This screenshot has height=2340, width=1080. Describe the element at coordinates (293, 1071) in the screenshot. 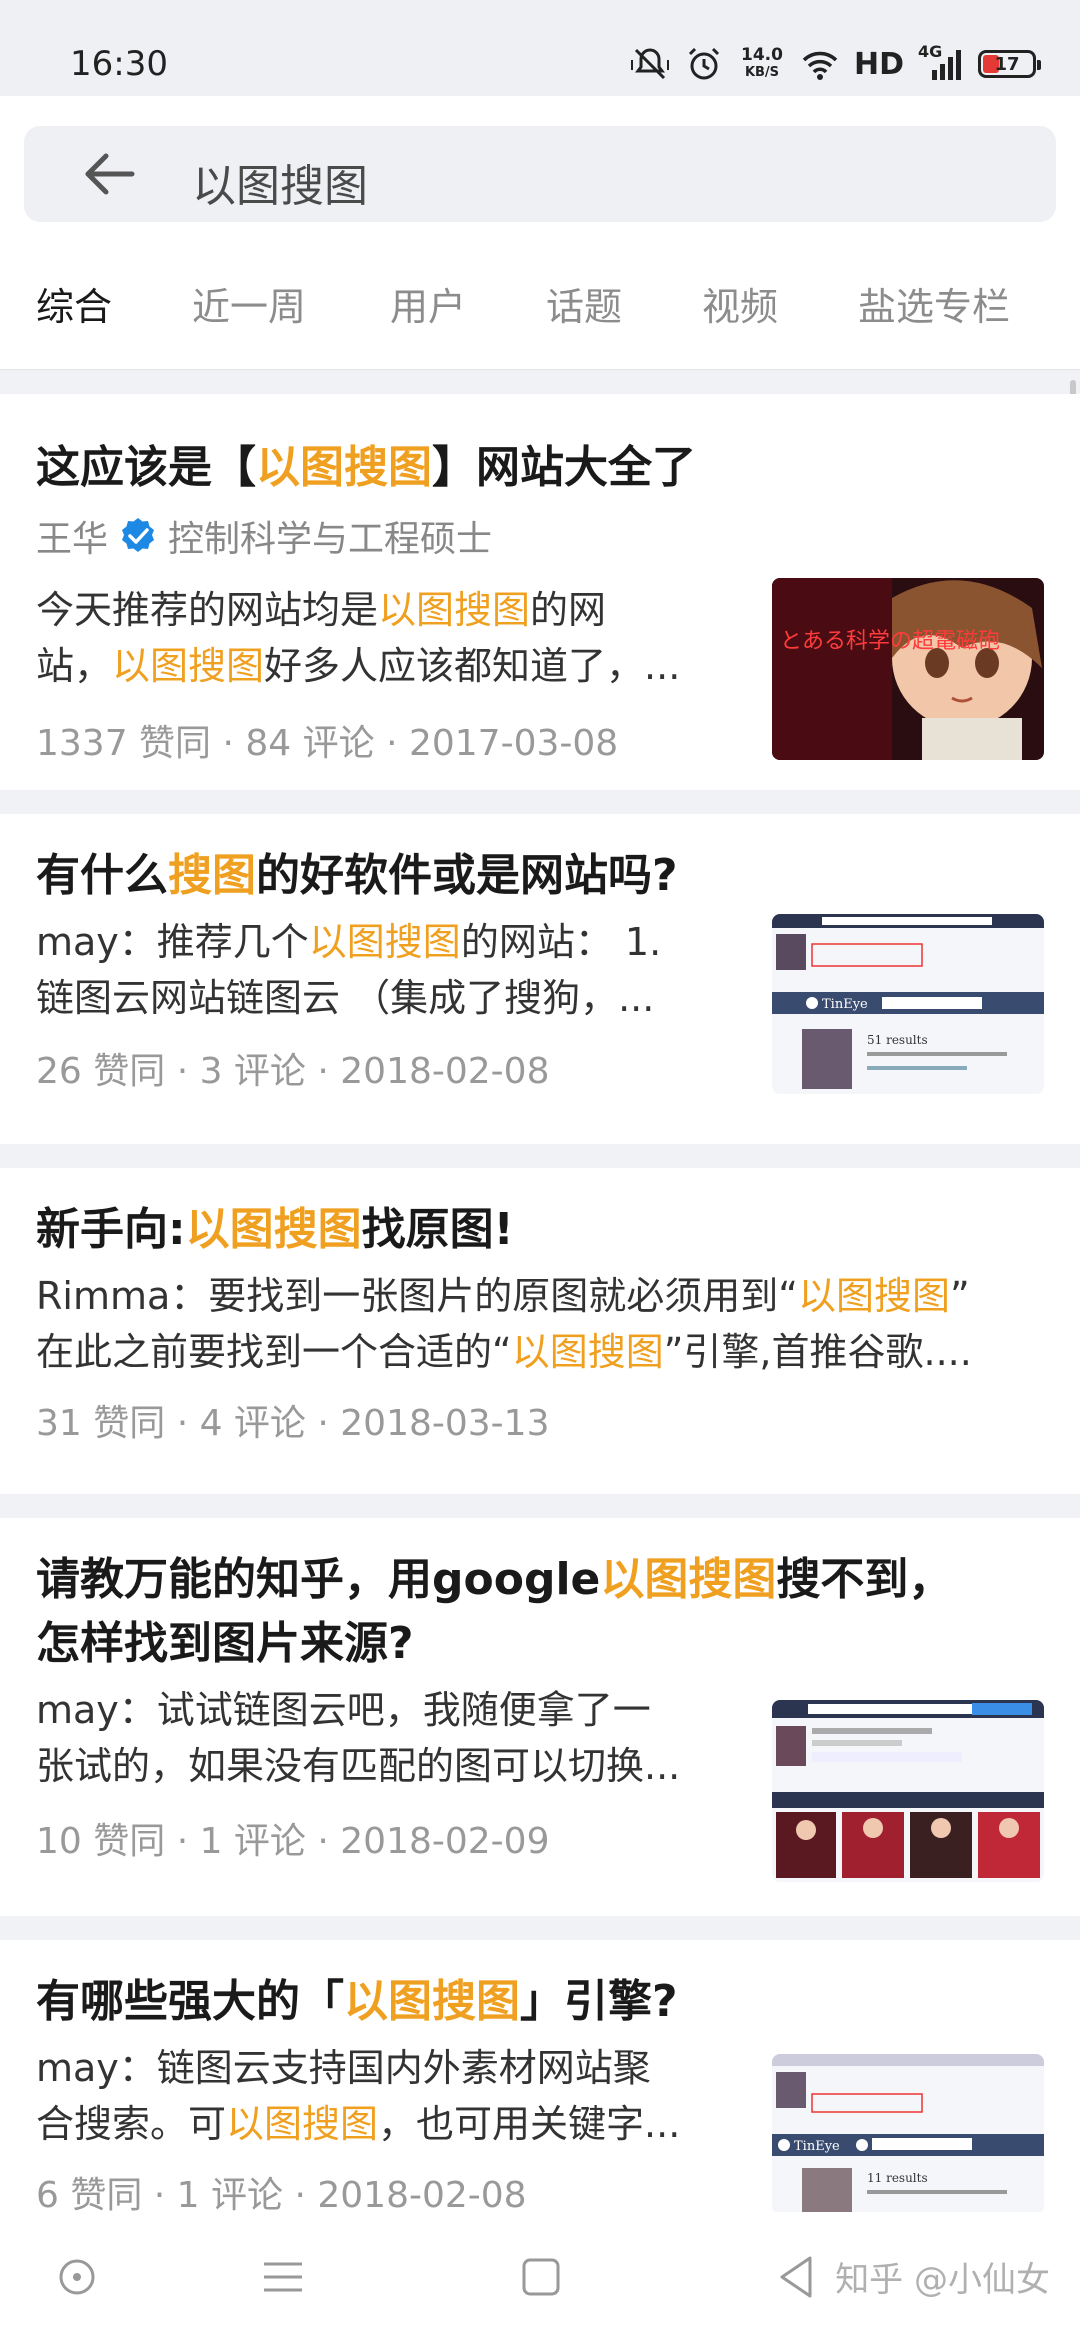

I see `result-meta: 26 赞同 · 3 评论 · 2018-02-08` at that location.